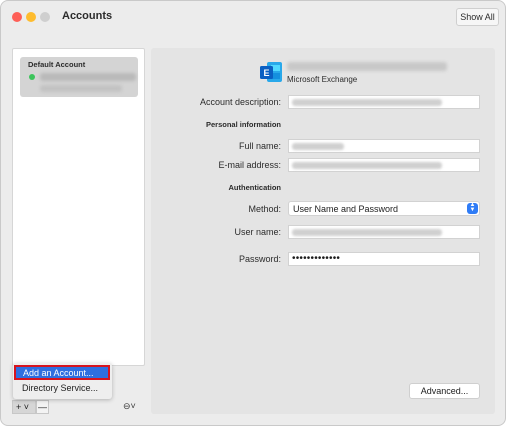 The width and height of the screenshot is (506, 426). Describe the element at coordinates (477, 17) in the screenshot. I see `show-all-button: Show All` at that location.